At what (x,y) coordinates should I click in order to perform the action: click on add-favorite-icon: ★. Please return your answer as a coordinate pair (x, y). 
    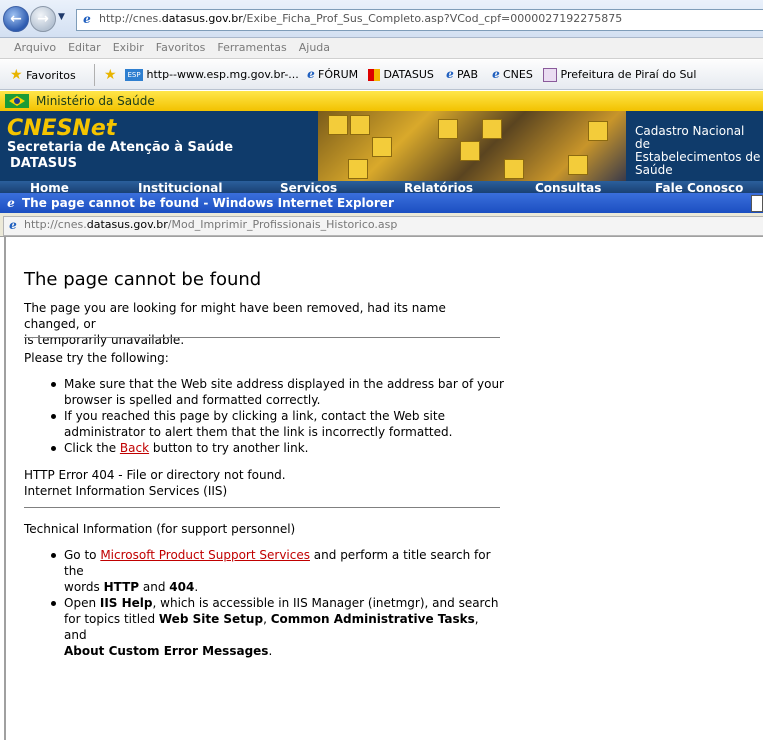
    Looking at the image, I should click on (110, 75).